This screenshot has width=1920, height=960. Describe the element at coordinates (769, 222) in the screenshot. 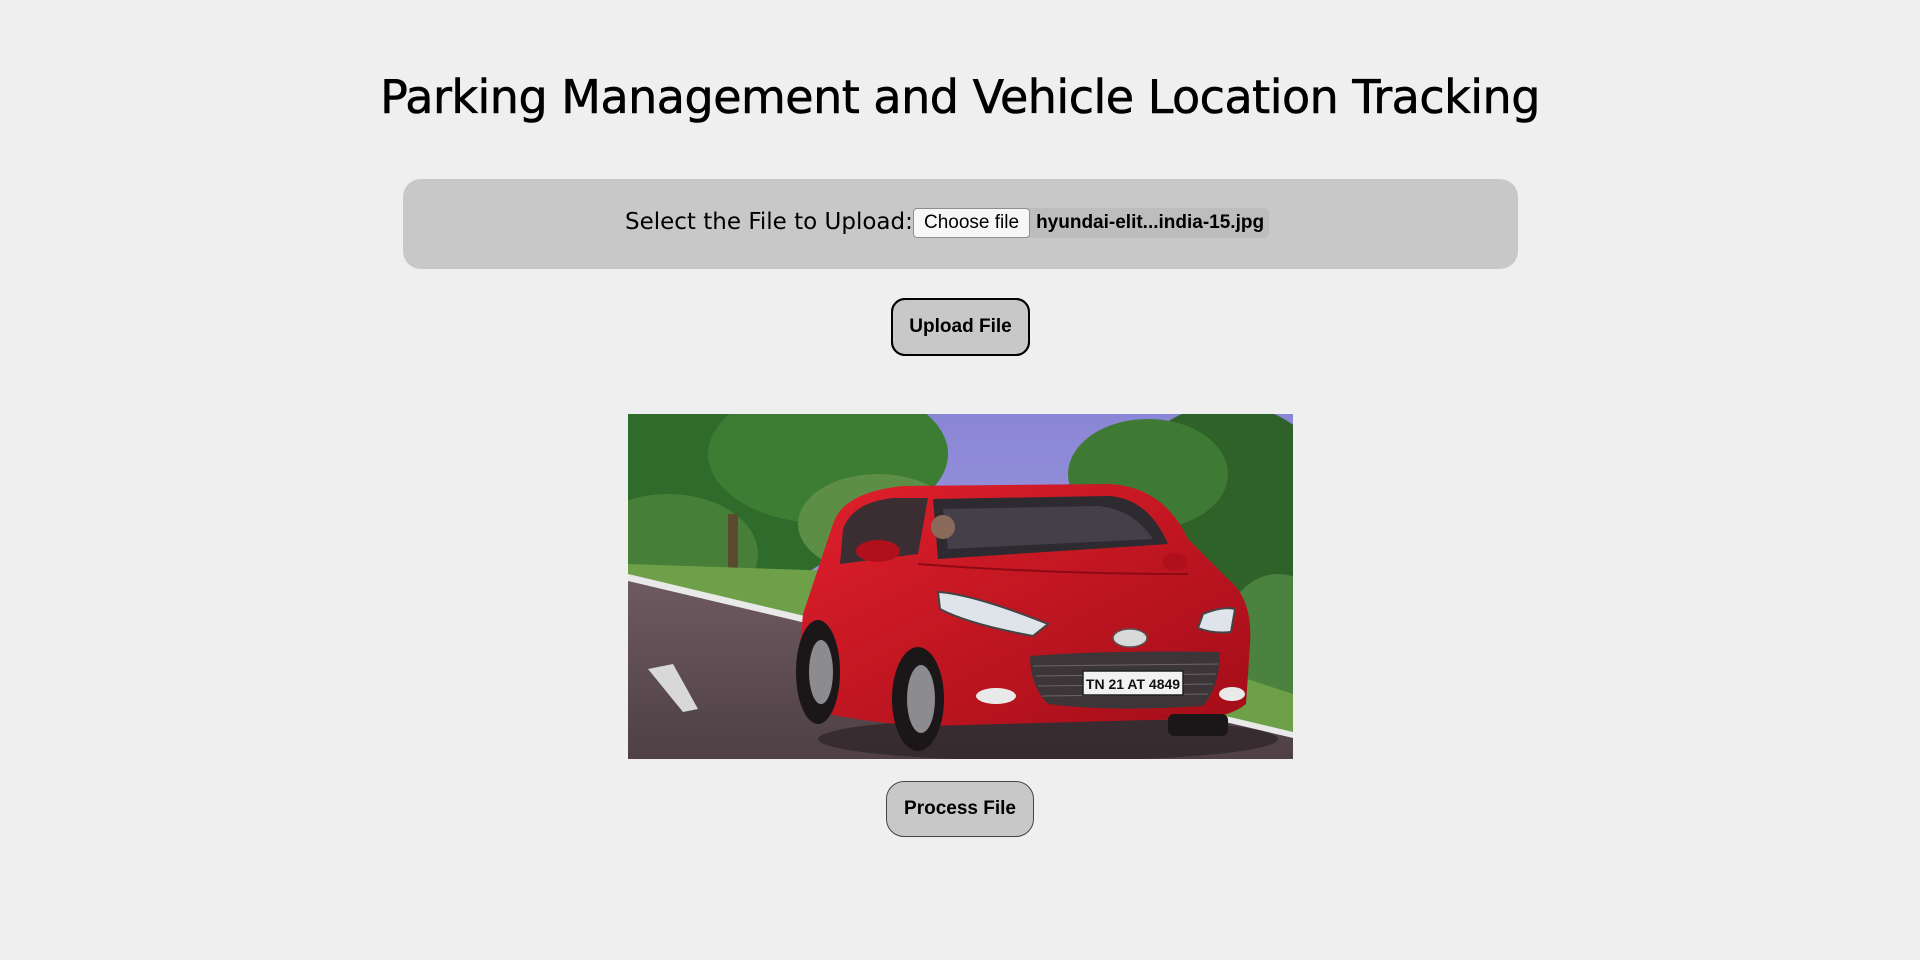

I see `upload-label: Select the File to Upload:` at that location.